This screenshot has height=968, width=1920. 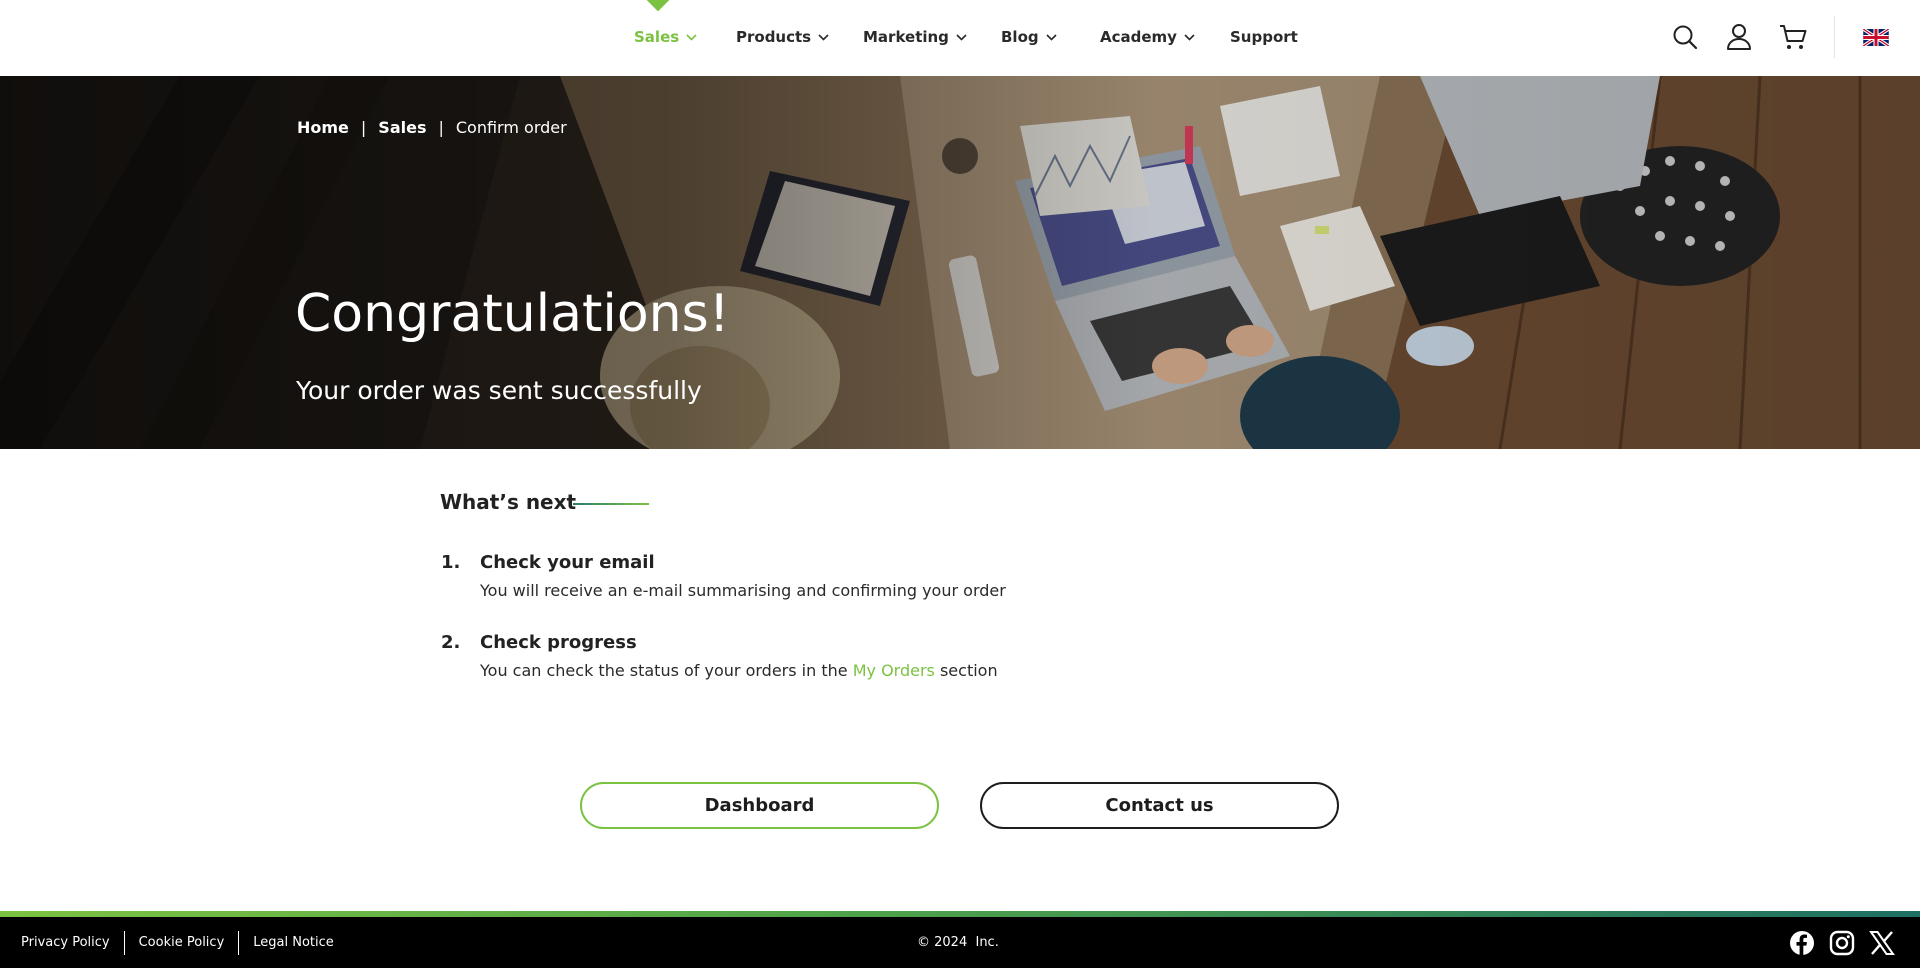 I want to click on page-title: Congratulations!, so click(x=512, y=314).